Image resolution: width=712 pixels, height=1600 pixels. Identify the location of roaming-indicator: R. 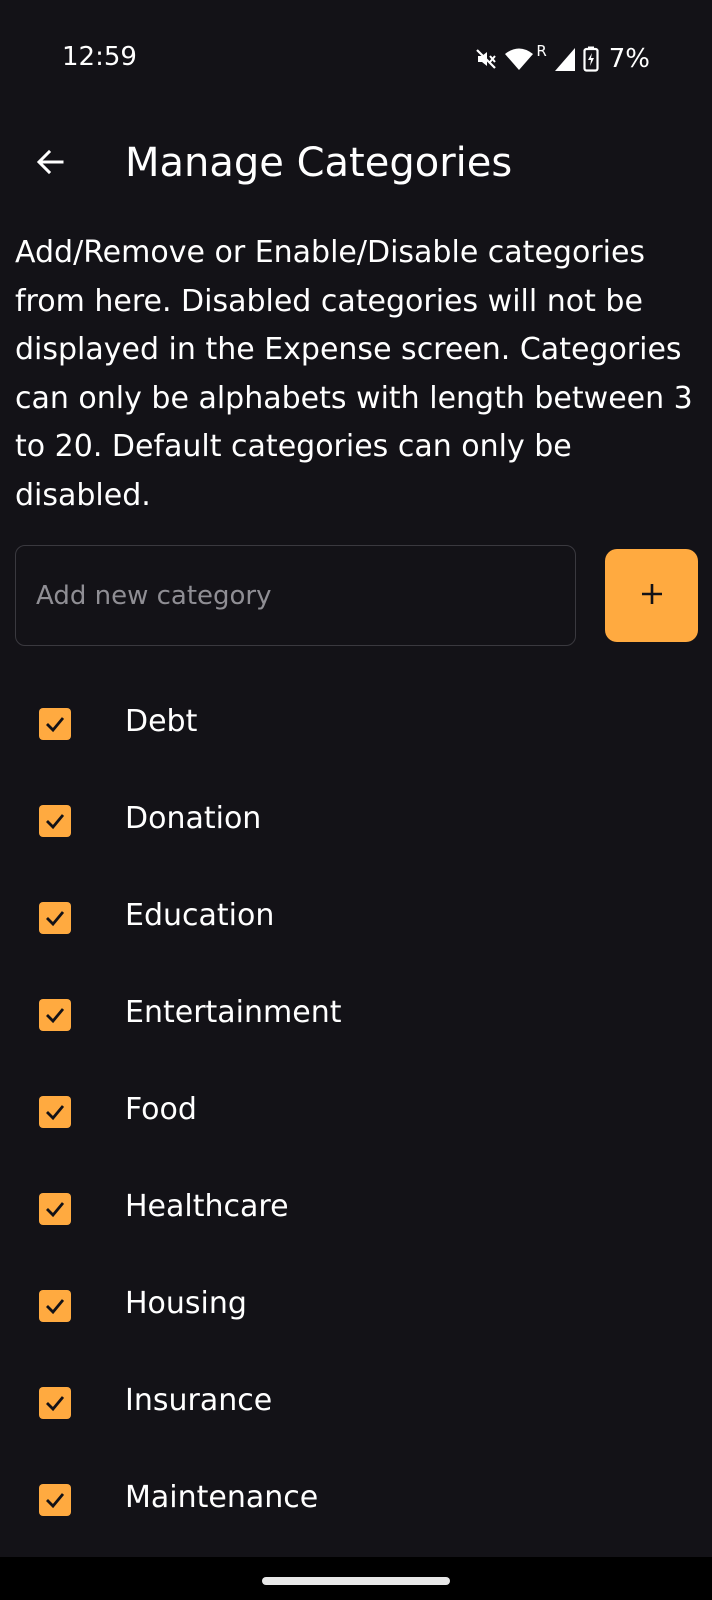
(541, 51).